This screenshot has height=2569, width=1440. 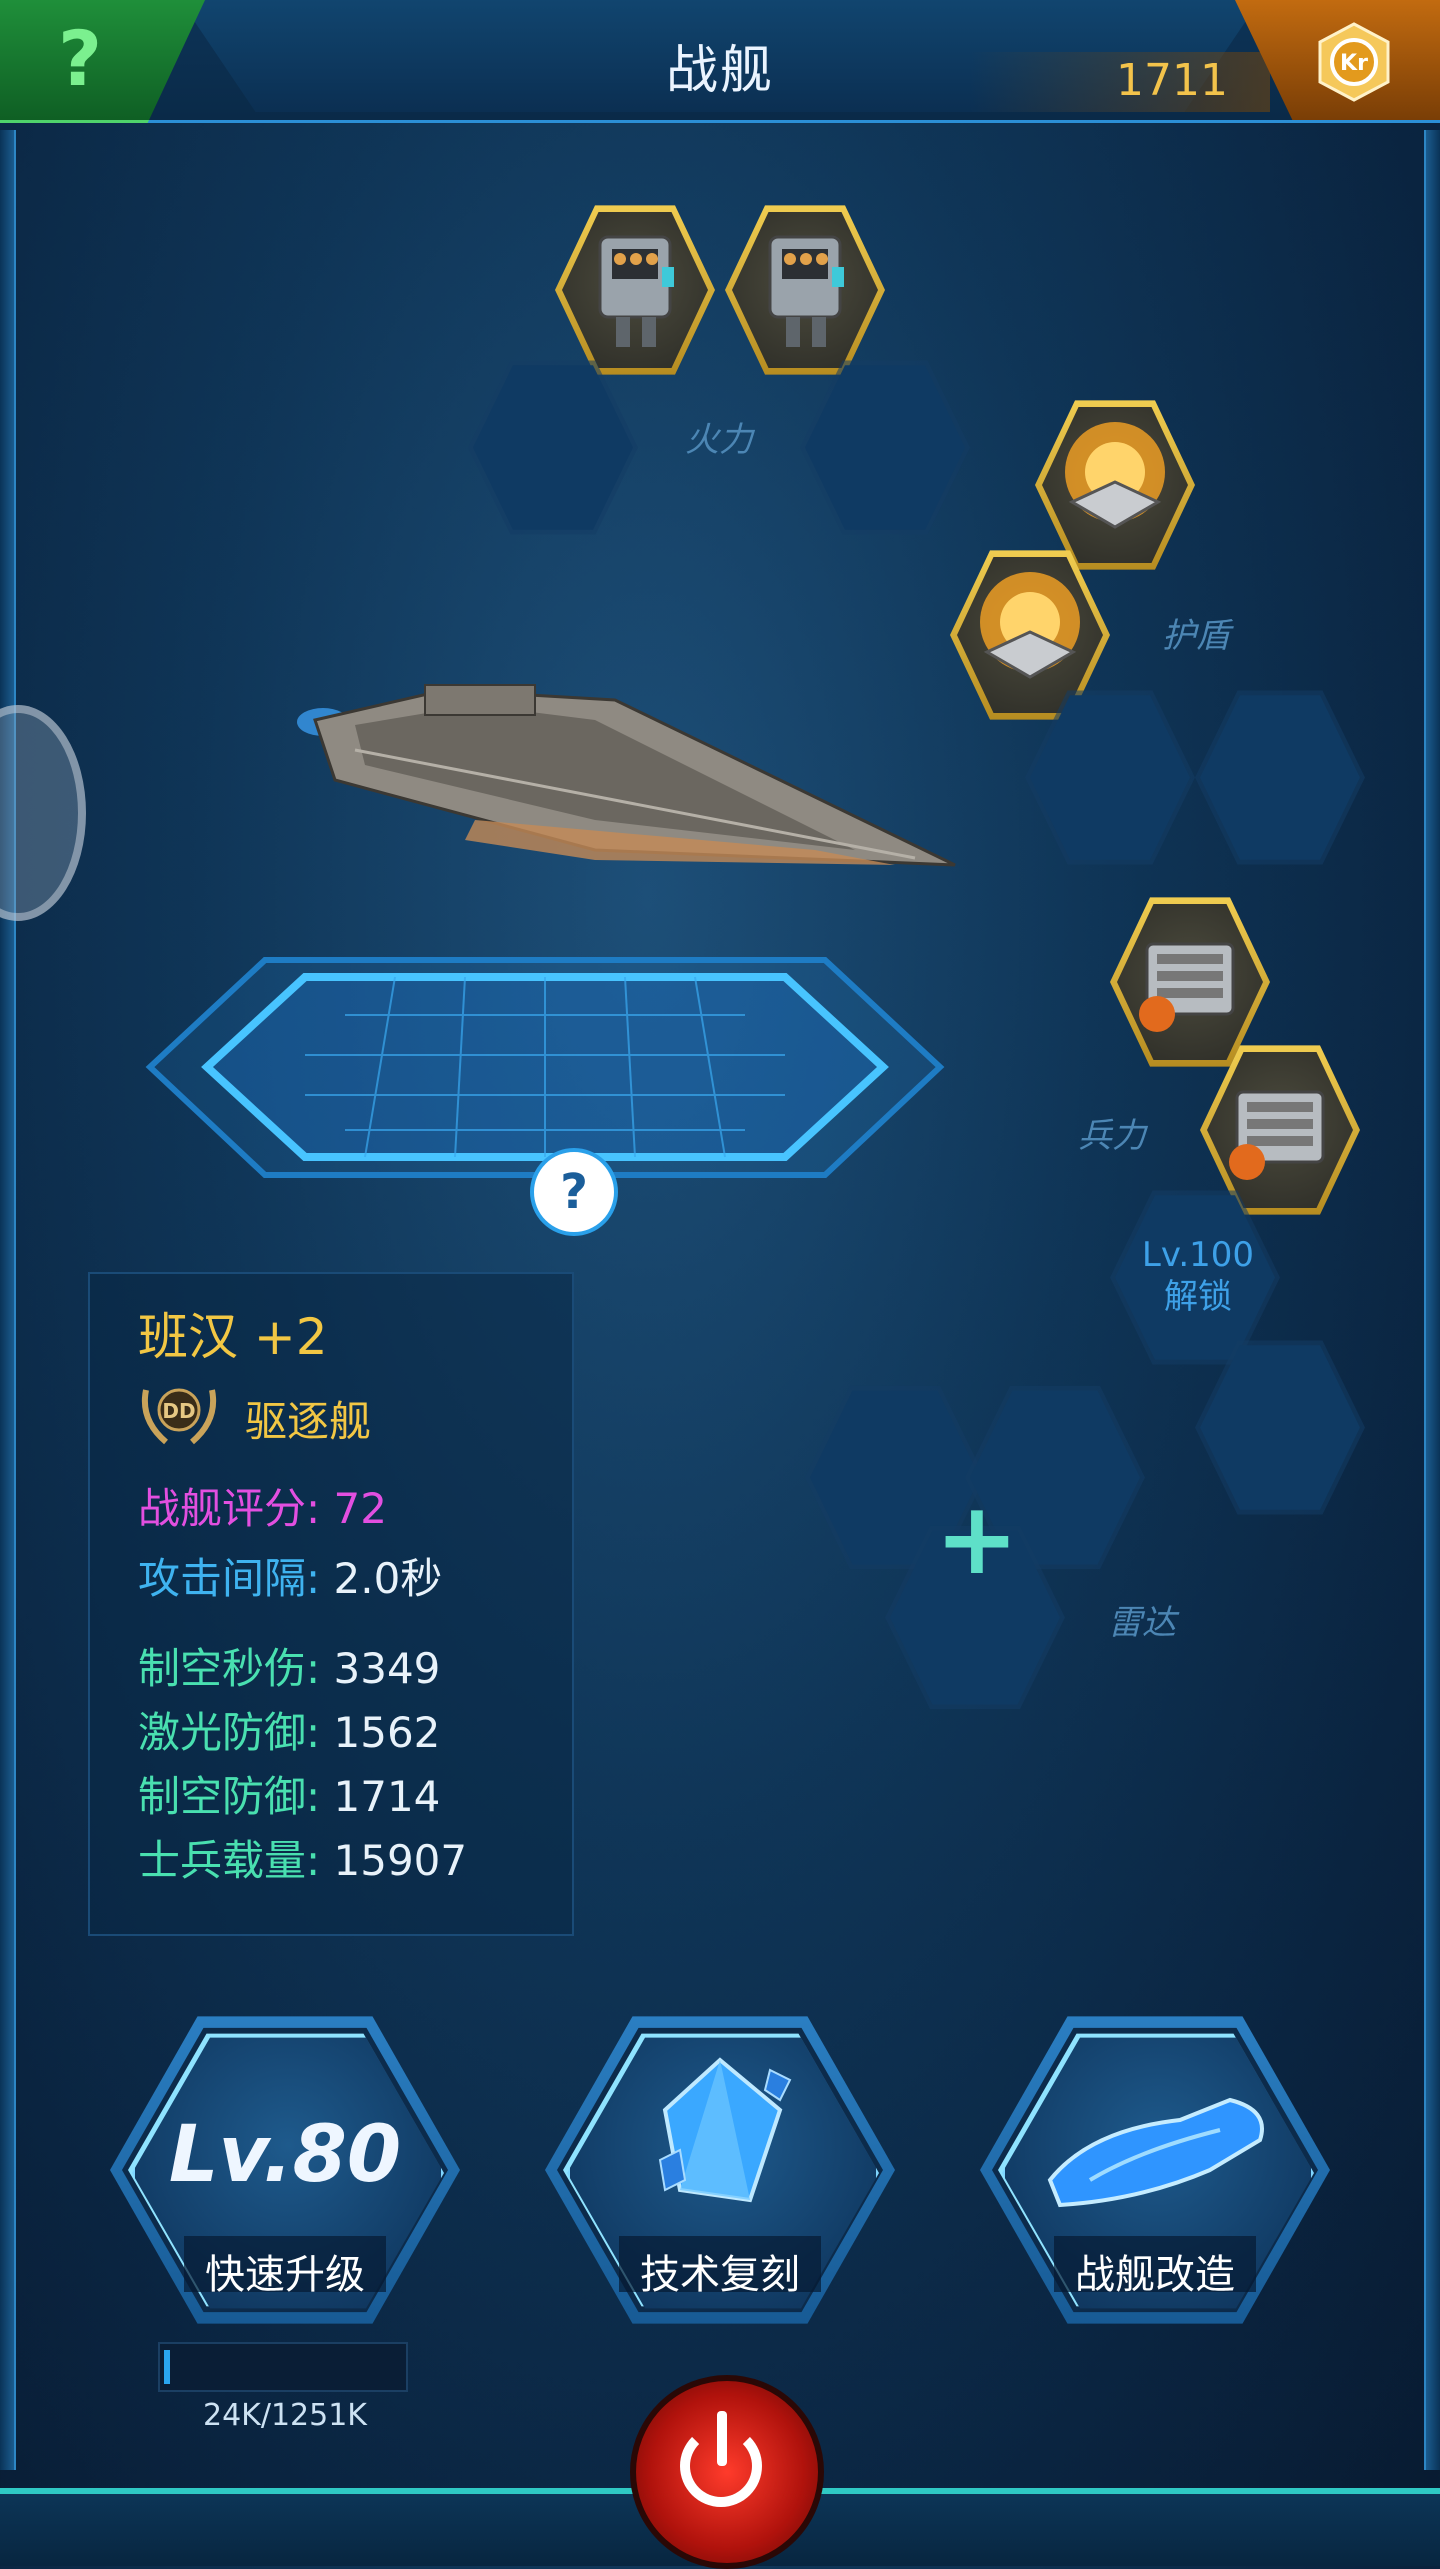 I want to click on crystal-icon, so click(x=725, y=2130).